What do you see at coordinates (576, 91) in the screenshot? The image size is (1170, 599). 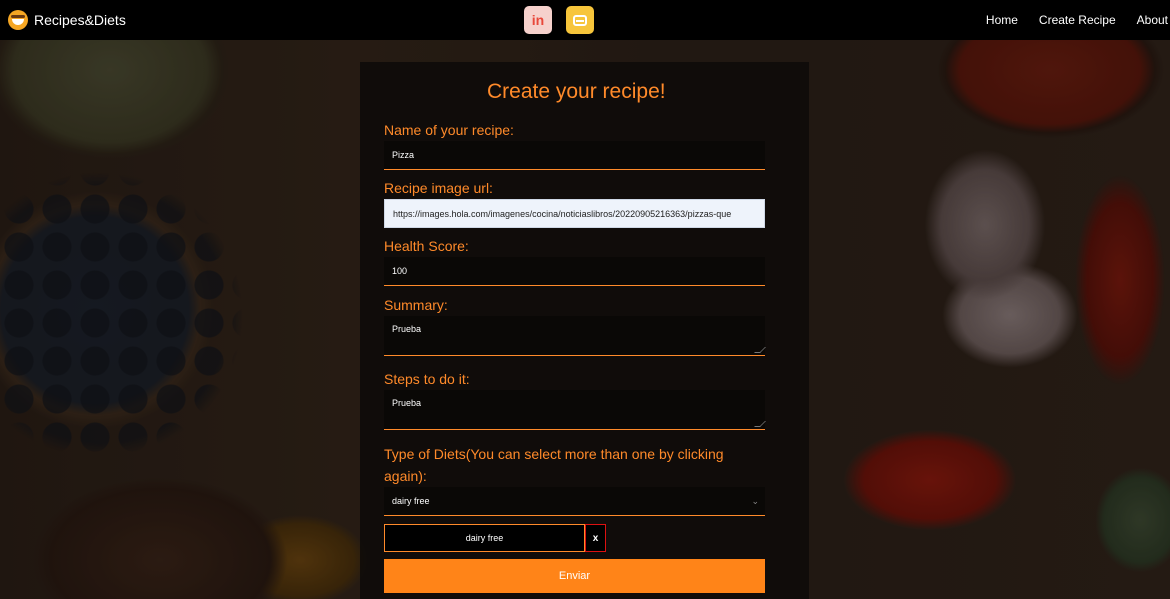 I see `page-title: Create your recipe!` at bounding box center [576, 91].